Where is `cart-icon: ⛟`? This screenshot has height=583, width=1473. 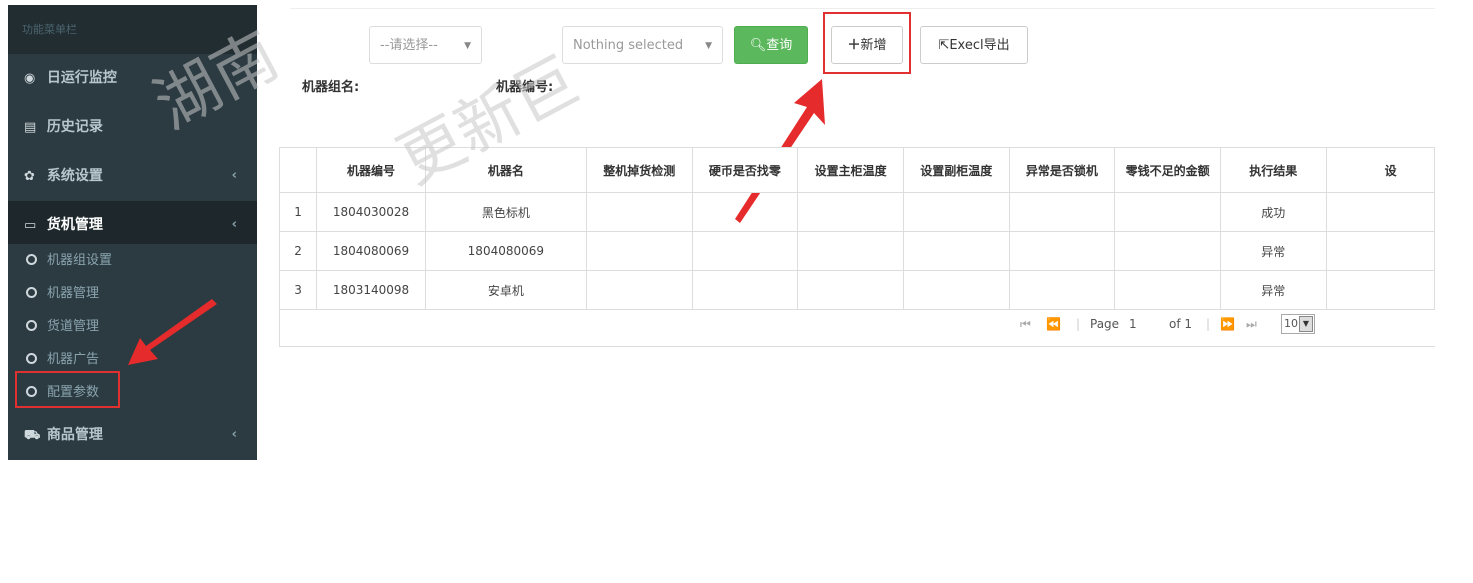 cart-icon: ⛟ is located at coordinates (32, 435).